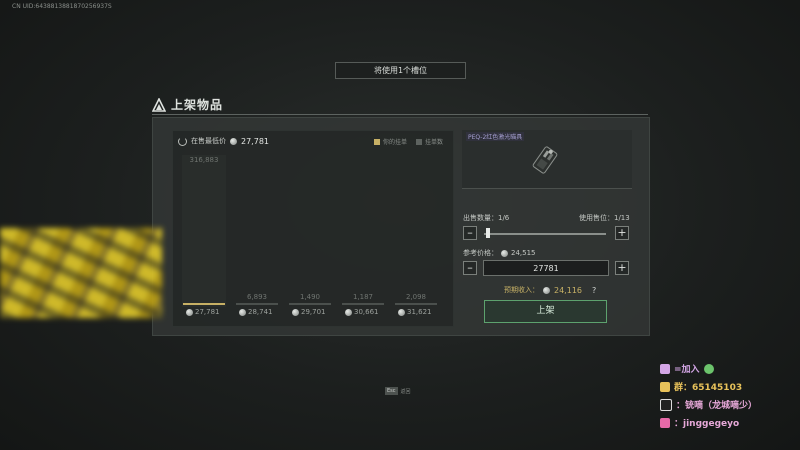  I want to click on sell-quantity-label: 出售数量：, so click(480, 218).